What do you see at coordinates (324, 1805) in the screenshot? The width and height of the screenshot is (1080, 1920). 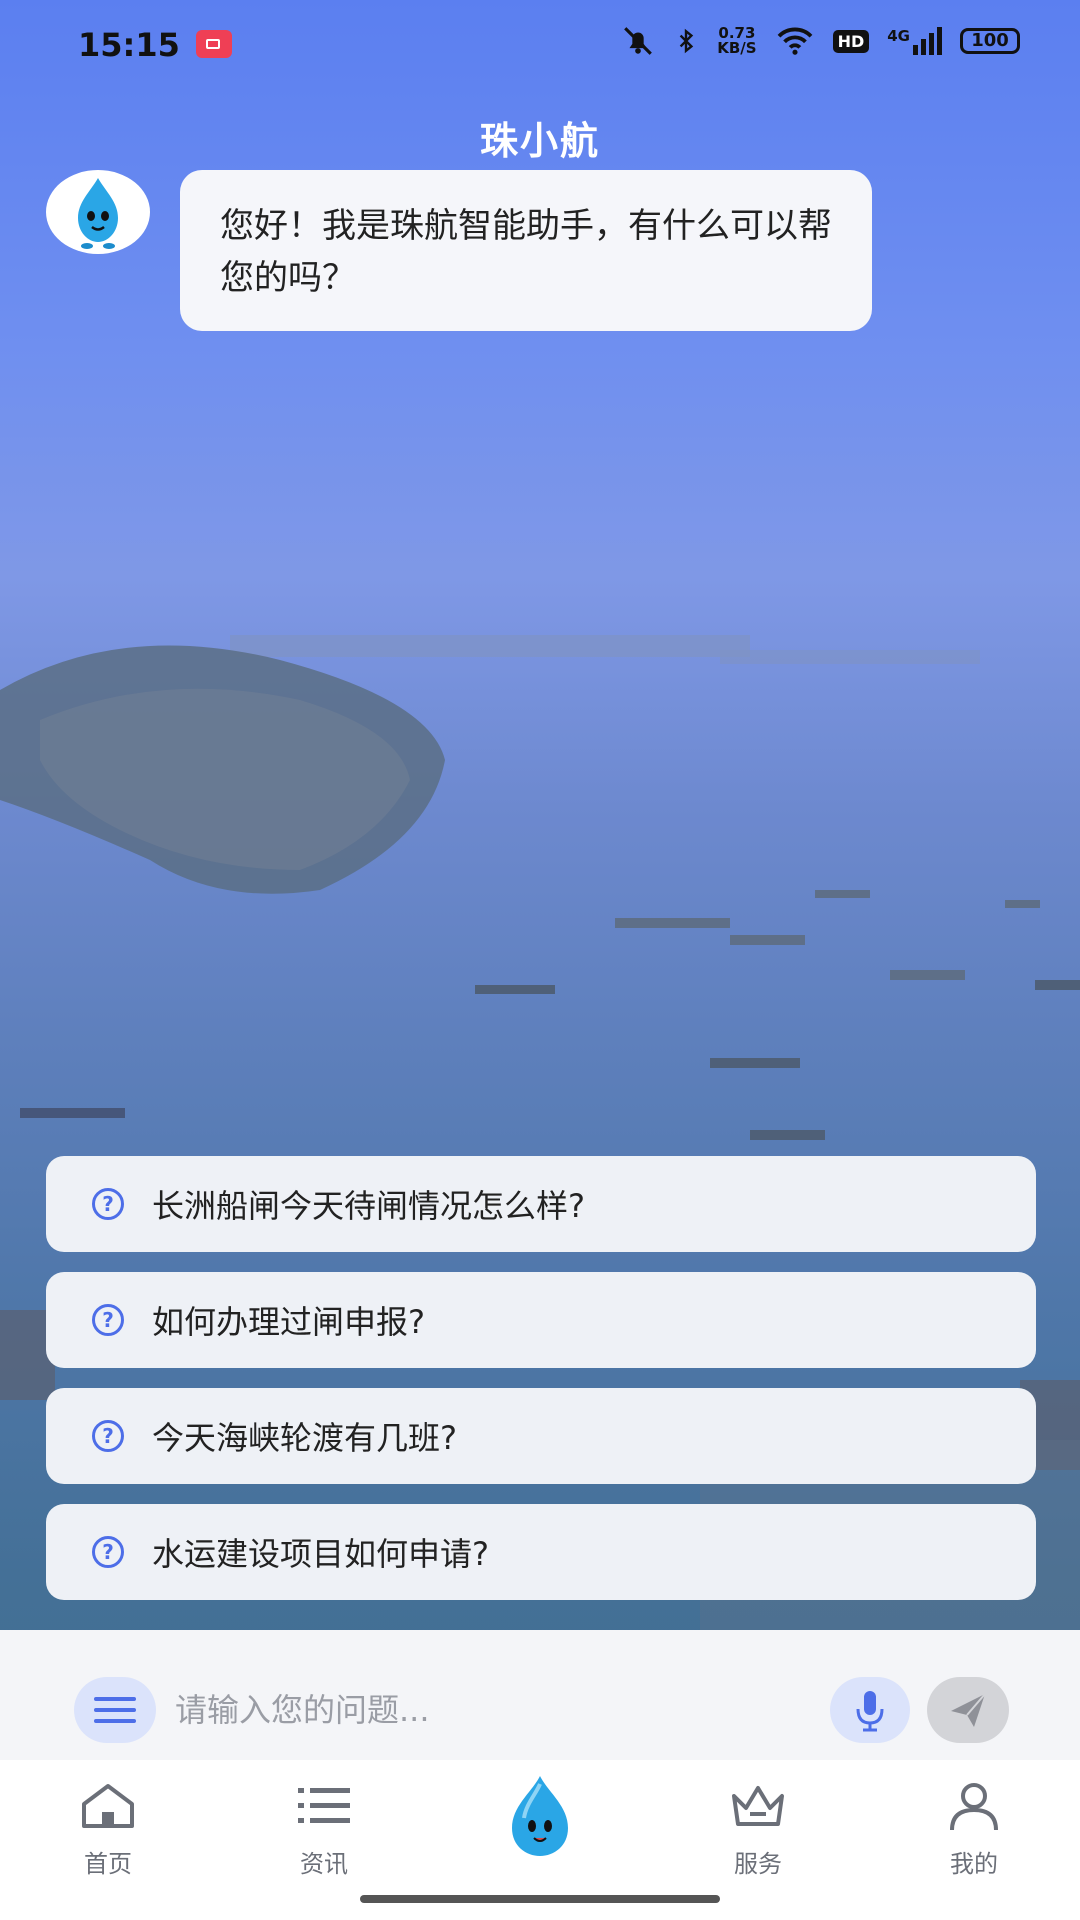 I see `list-icon` at bounding box center [324, 1805].